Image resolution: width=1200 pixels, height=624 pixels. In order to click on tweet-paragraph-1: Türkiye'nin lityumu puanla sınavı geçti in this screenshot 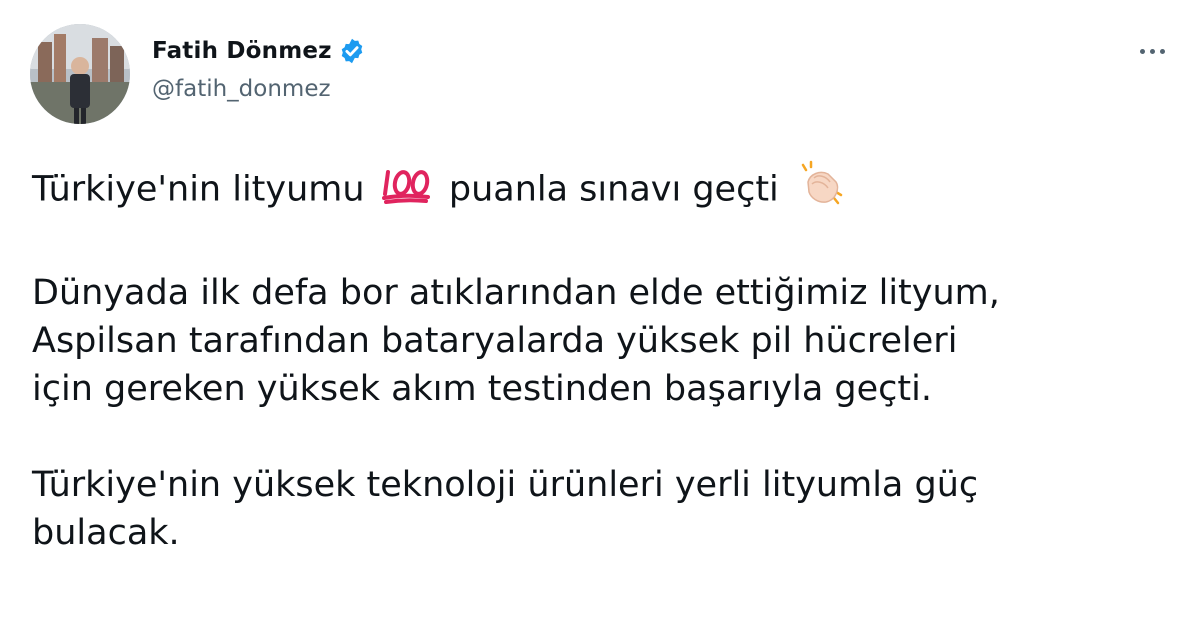, I will do `click(602, 190)`.